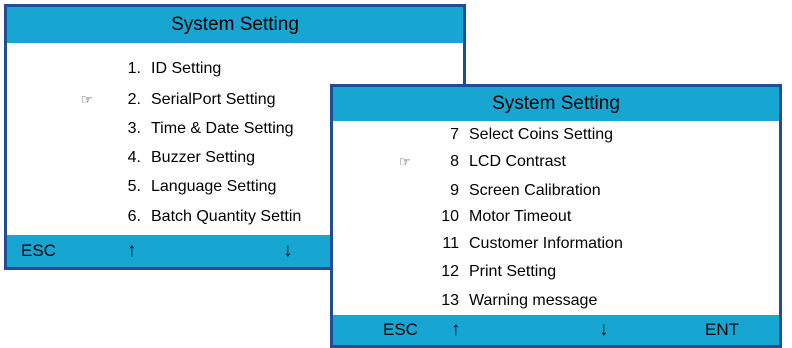 Image resolution: width=792 pixels, height=348 pixels. What do you see at coordinates (150, 129) in the screenshot?
I see `menu-item-time-date-setting: 3. Time & Date Setting` at bounding box center [150, 129].